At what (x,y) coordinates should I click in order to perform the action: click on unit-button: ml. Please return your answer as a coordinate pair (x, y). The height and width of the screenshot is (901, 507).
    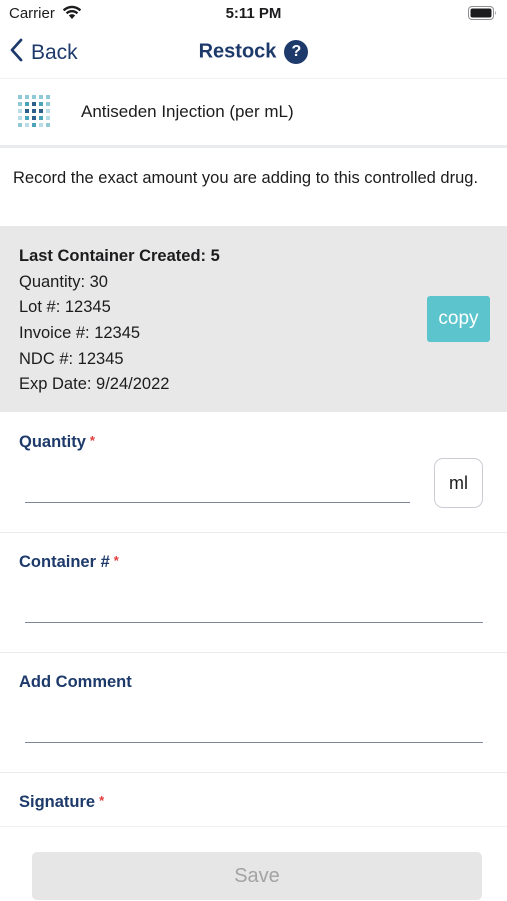
    Looking at the image, I should click on (458, 483).